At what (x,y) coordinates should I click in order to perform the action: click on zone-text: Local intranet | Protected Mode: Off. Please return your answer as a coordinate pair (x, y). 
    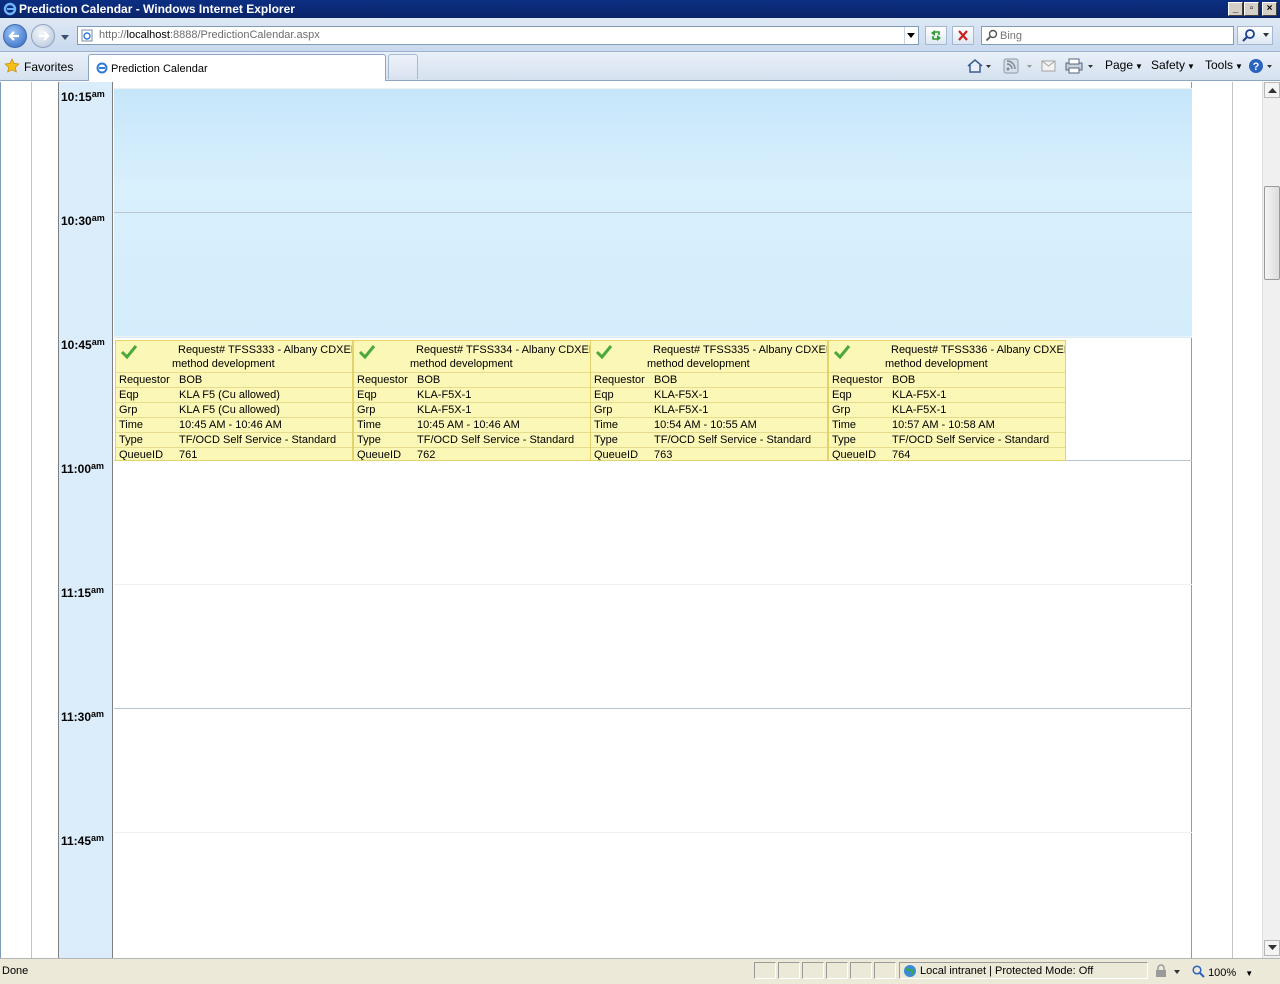
    Looking at the image, I should click on (1007, 971).